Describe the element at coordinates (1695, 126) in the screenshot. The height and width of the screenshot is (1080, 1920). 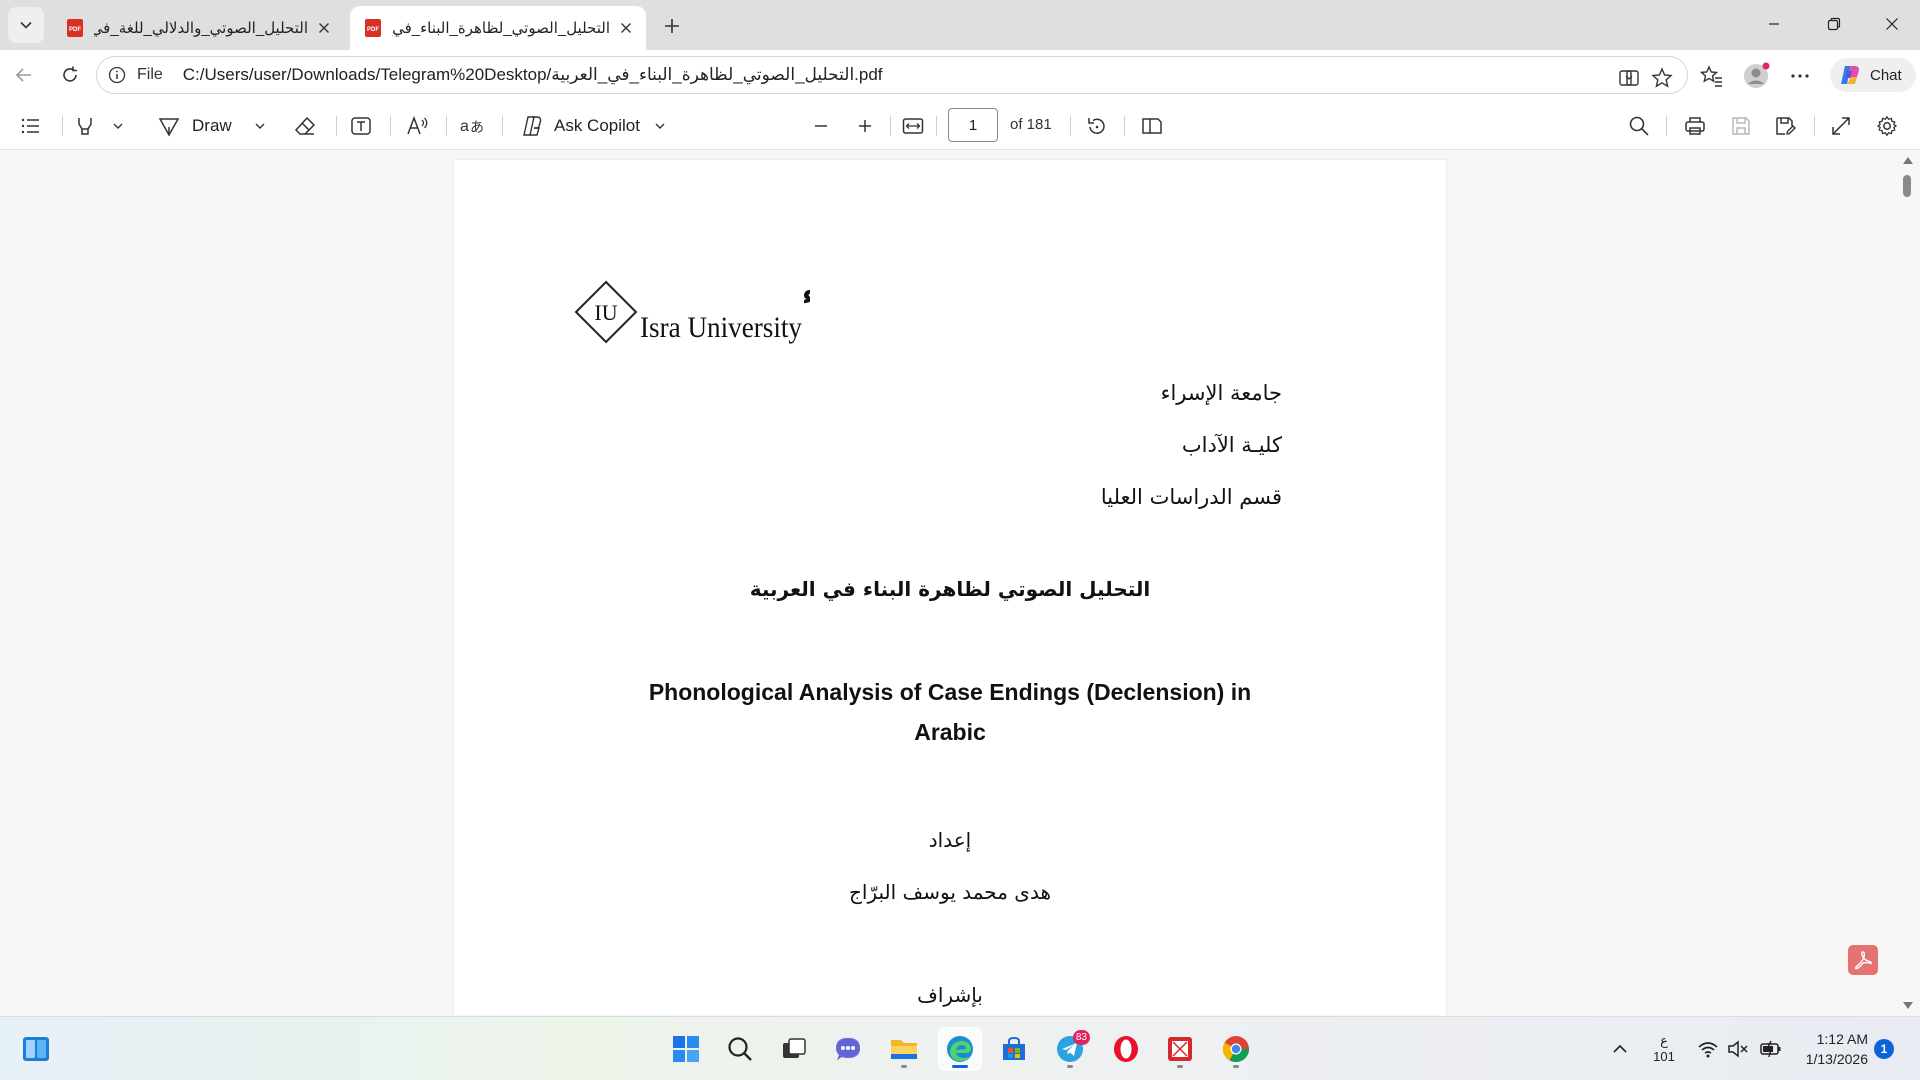
I see `print-button` at that location.